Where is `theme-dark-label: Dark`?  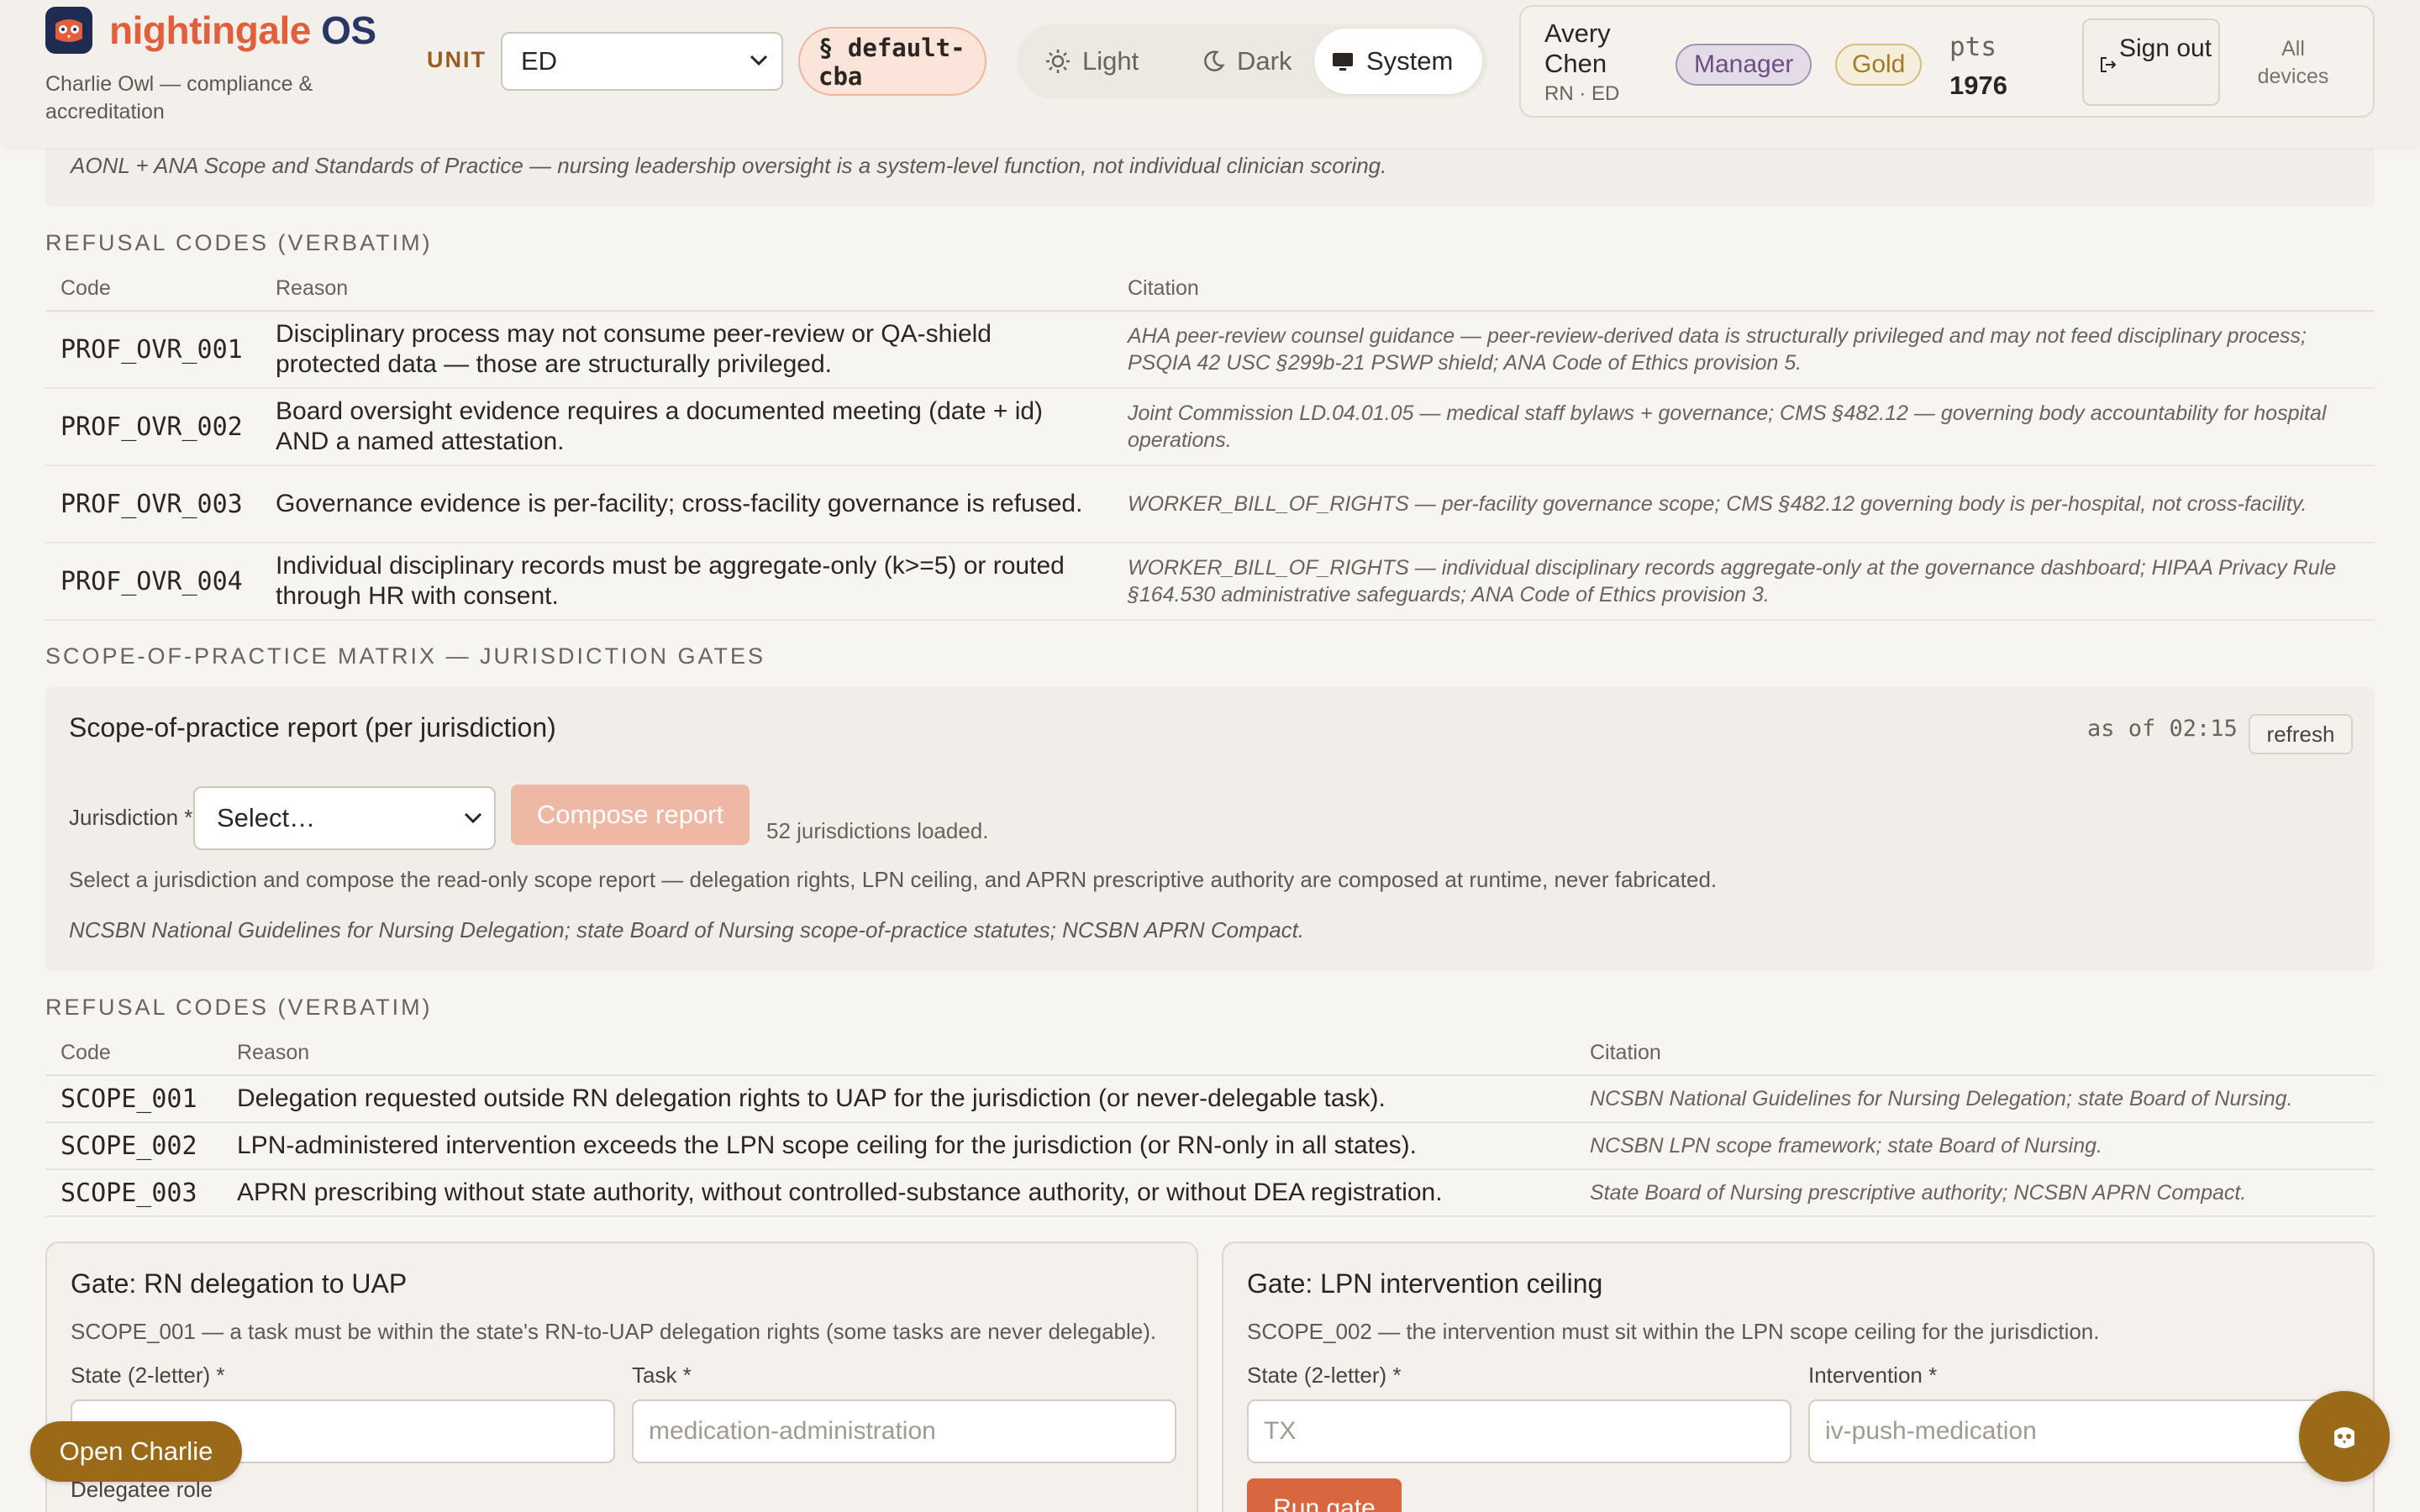 theme-dark-label: Dark is located at coordinates (1264, 61).